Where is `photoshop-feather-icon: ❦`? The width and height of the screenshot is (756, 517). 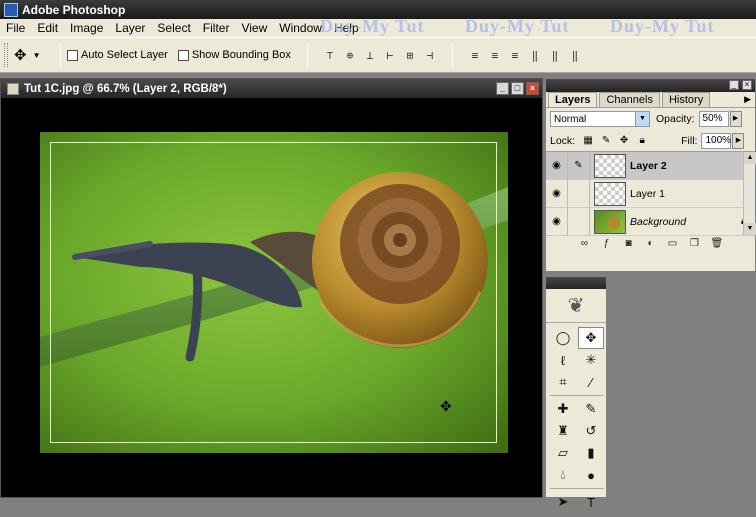 photoshop-feather-icon: ❦ is located at coordinates (576, 306).